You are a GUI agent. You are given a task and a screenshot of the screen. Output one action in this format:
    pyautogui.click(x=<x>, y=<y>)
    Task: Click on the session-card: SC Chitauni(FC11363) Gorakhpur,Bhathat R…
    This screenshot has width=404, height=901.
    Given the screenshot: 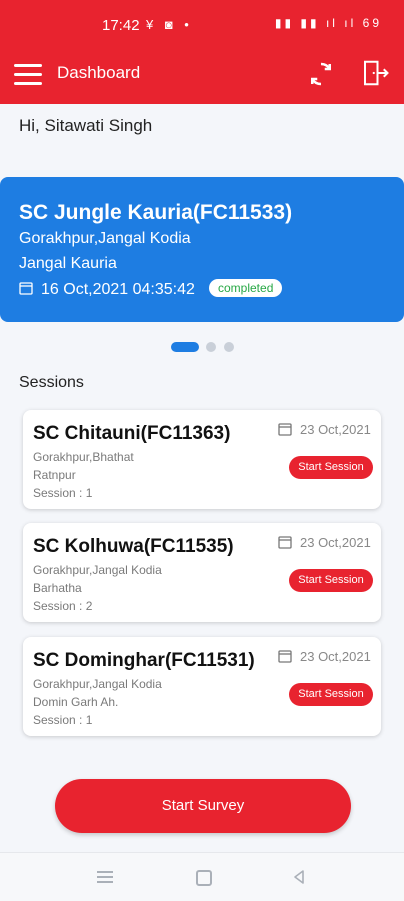 What is the action you would take?
    pyautogui.click(x=202, y=459)
    